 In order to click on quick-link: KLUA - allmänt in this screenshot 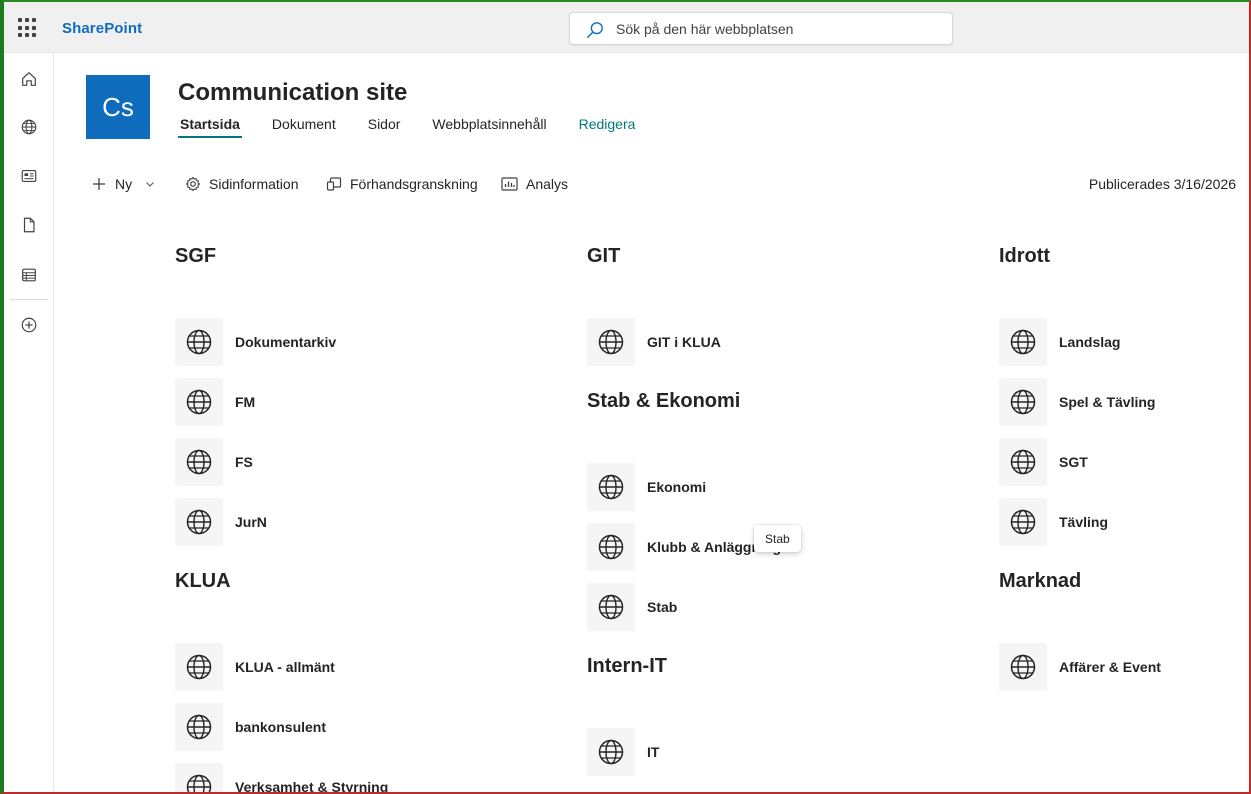, I will do `click(255, 667)`.